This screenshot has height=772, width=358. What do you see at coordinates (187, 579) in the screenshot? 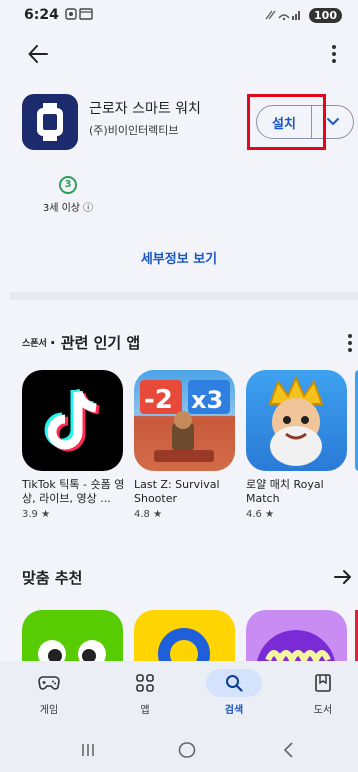
I see `recommended-header: 맞춤 추천` at bounding box center [187, 579].